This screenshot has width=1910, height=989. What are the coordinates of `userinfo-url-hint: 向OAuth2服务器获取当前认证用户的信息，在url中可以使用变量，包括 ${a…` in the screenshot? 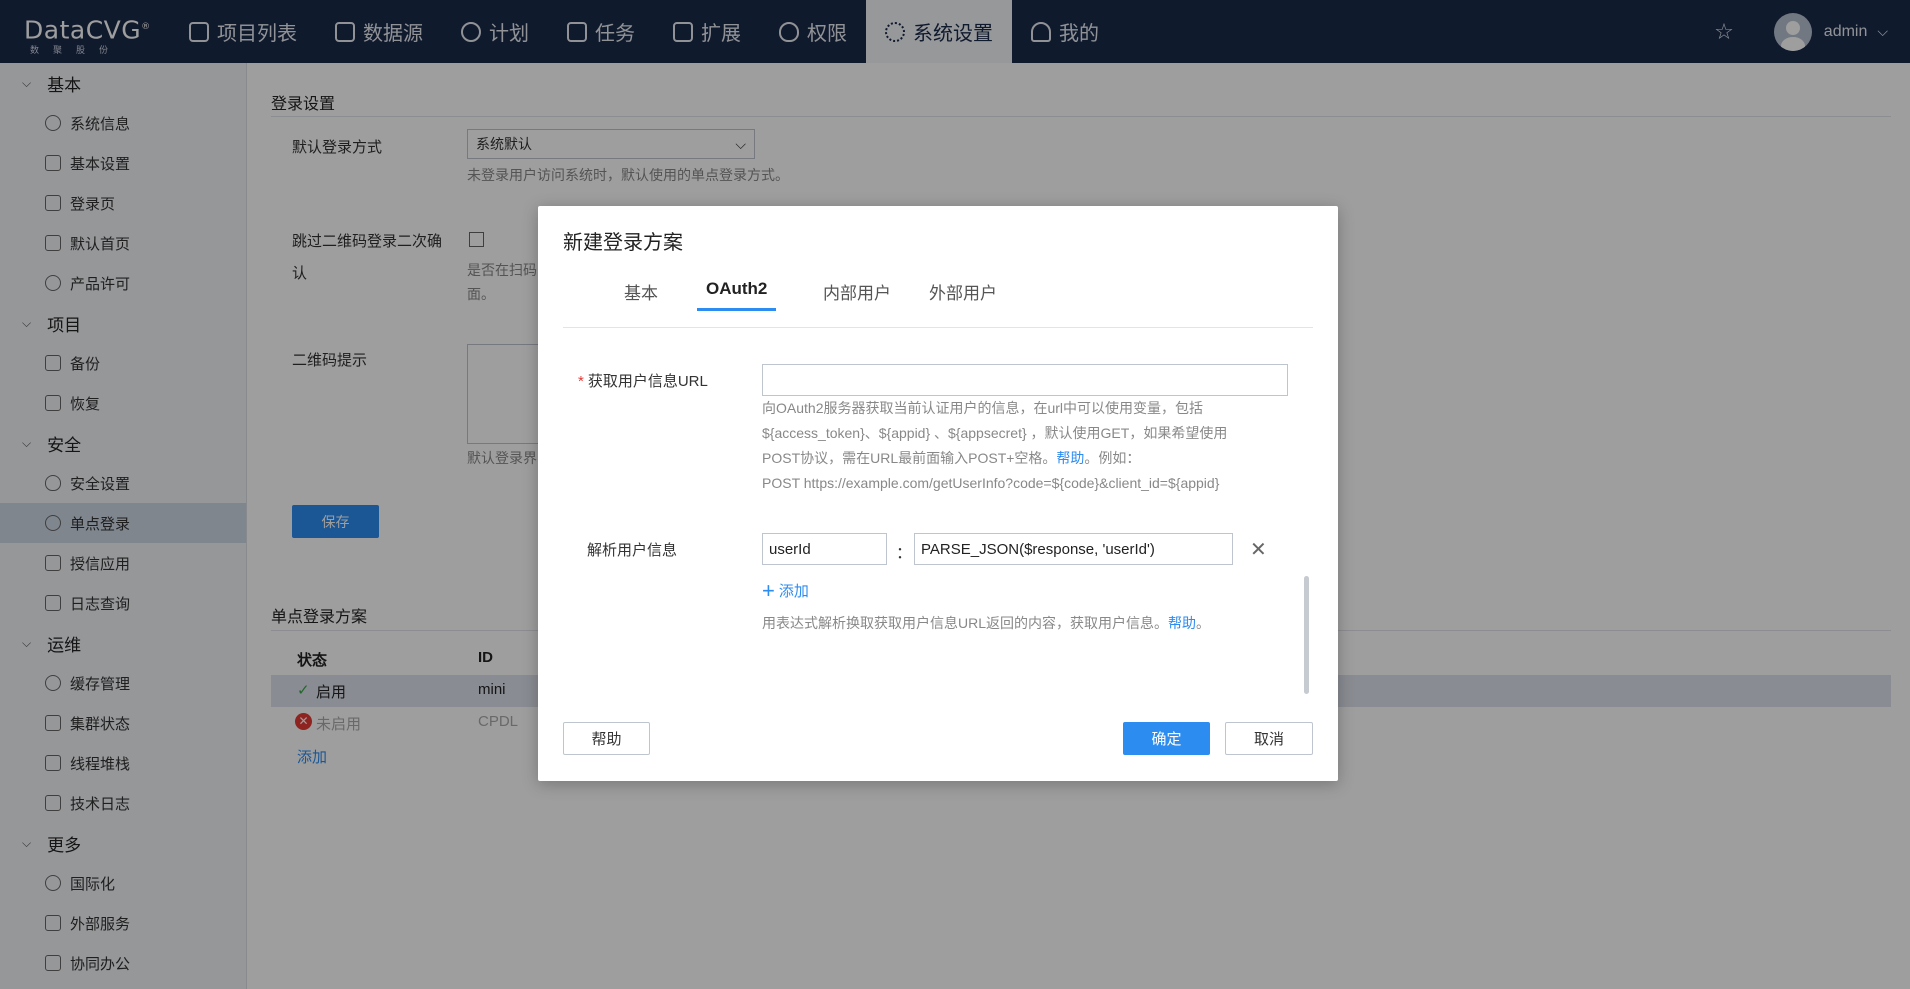 It's located at (1027, 446).